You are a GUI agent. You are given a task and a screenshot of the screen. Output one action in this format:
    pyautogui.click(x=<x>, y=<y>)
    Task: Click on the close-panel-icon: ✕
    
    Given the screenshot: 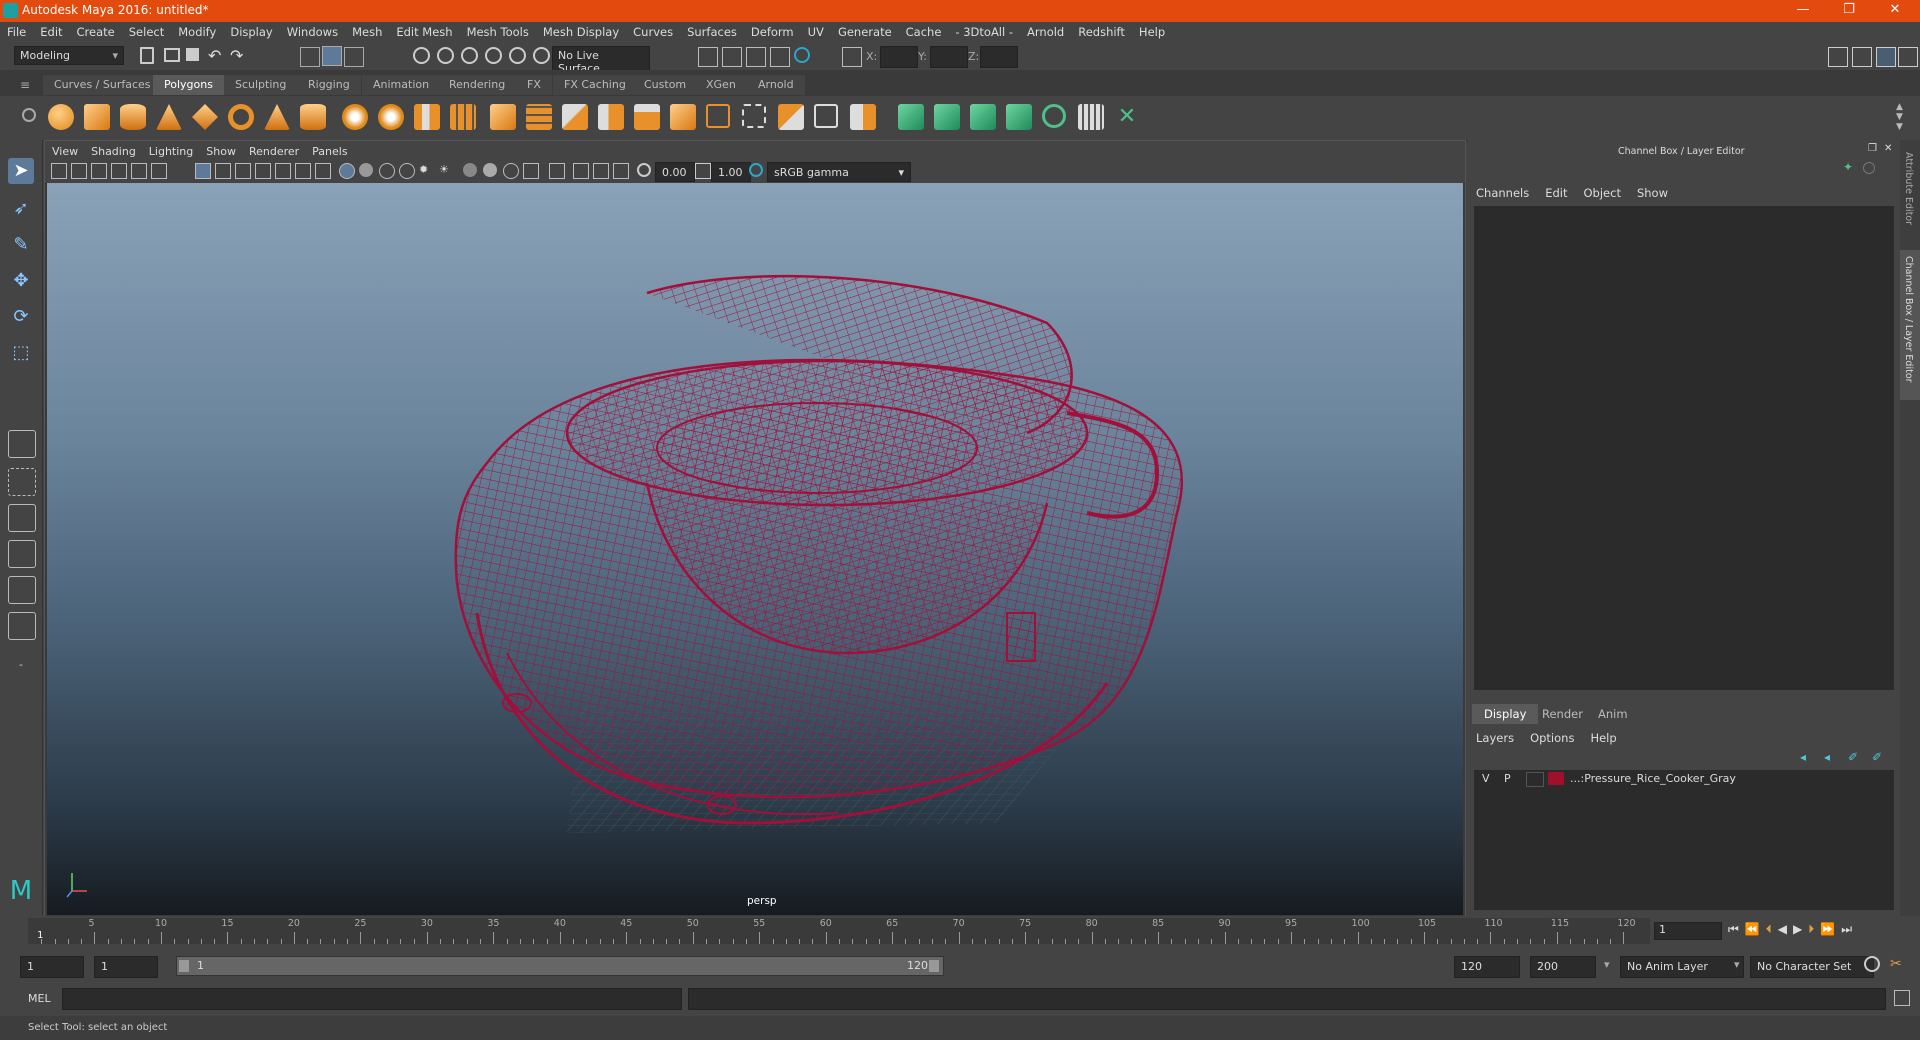 What is the action you would take?
    pyautogui.click(x=1888, y=148)
    